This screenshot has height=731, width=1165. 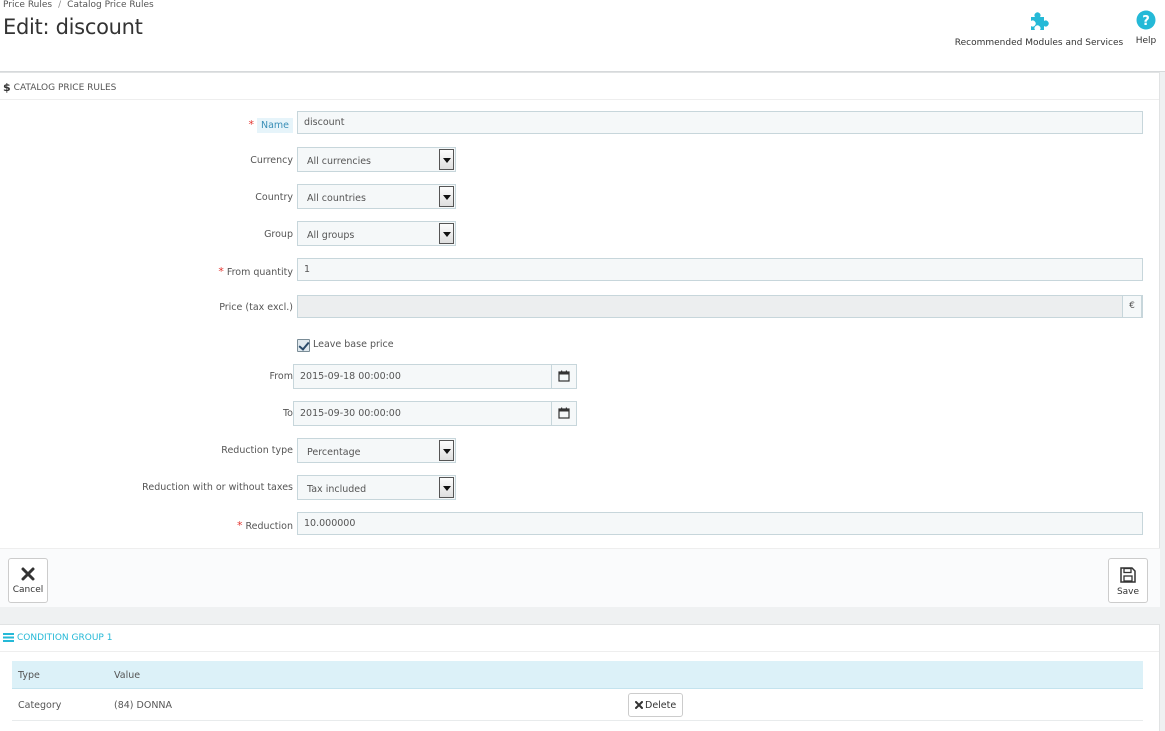 What do you see at coordinates (435, 376) in the screenshot?
I see `from-date-input: 2015-09-18 00:00:00` at bounding box center [435, 376].